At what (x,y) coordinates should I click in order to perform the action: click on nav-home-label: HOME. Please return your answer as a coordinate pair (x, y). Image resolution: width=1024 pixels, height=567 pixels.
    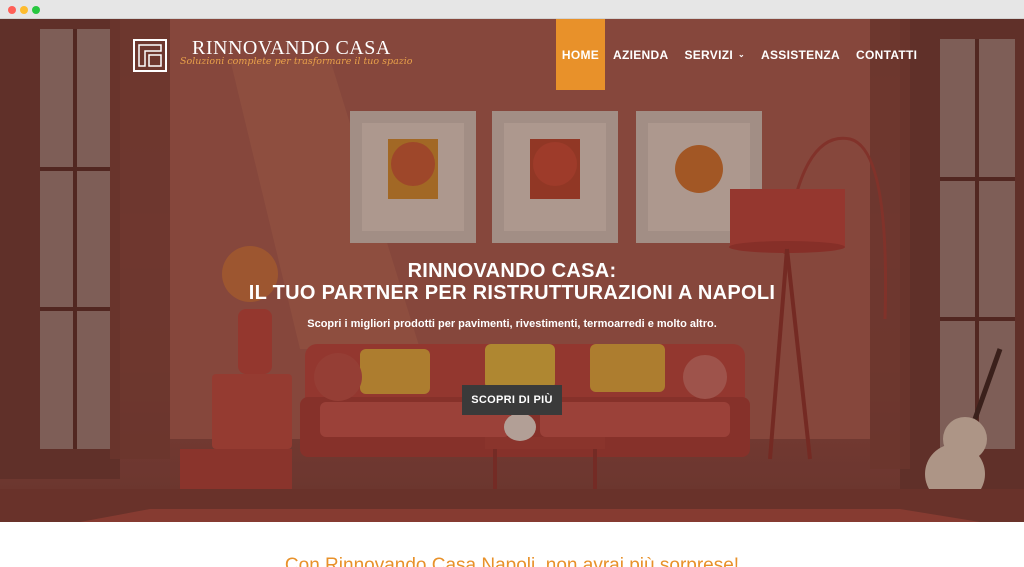
    Looking at the image, I should click on (580, 54).